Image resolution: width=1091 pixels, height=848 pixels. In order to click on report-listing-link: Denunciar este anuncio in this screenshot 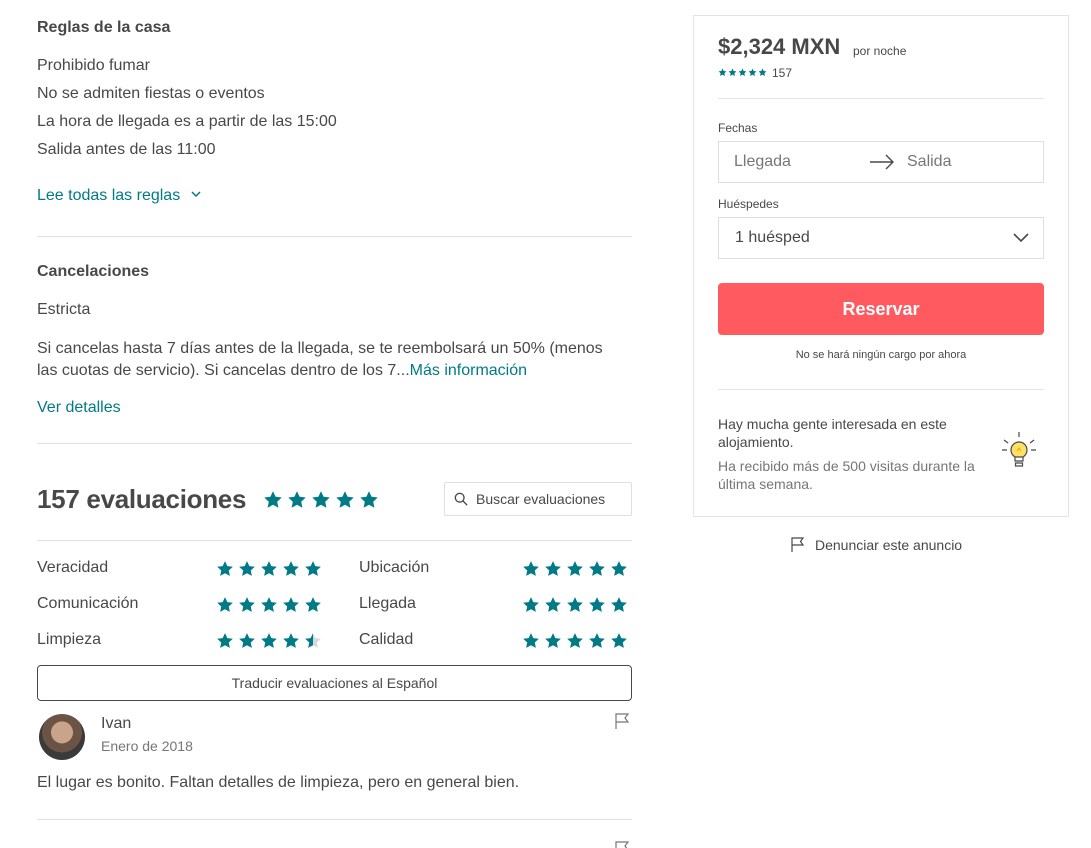, I will do `click(876, 545)`.